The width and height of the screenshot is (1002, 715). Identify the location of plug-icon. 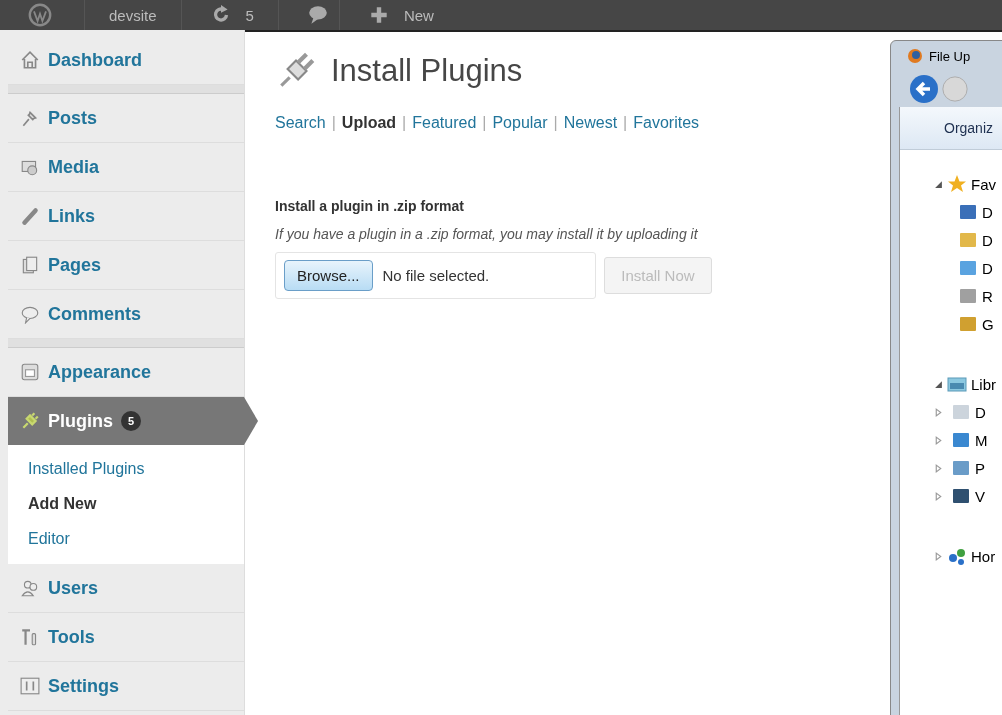
(30, 421).